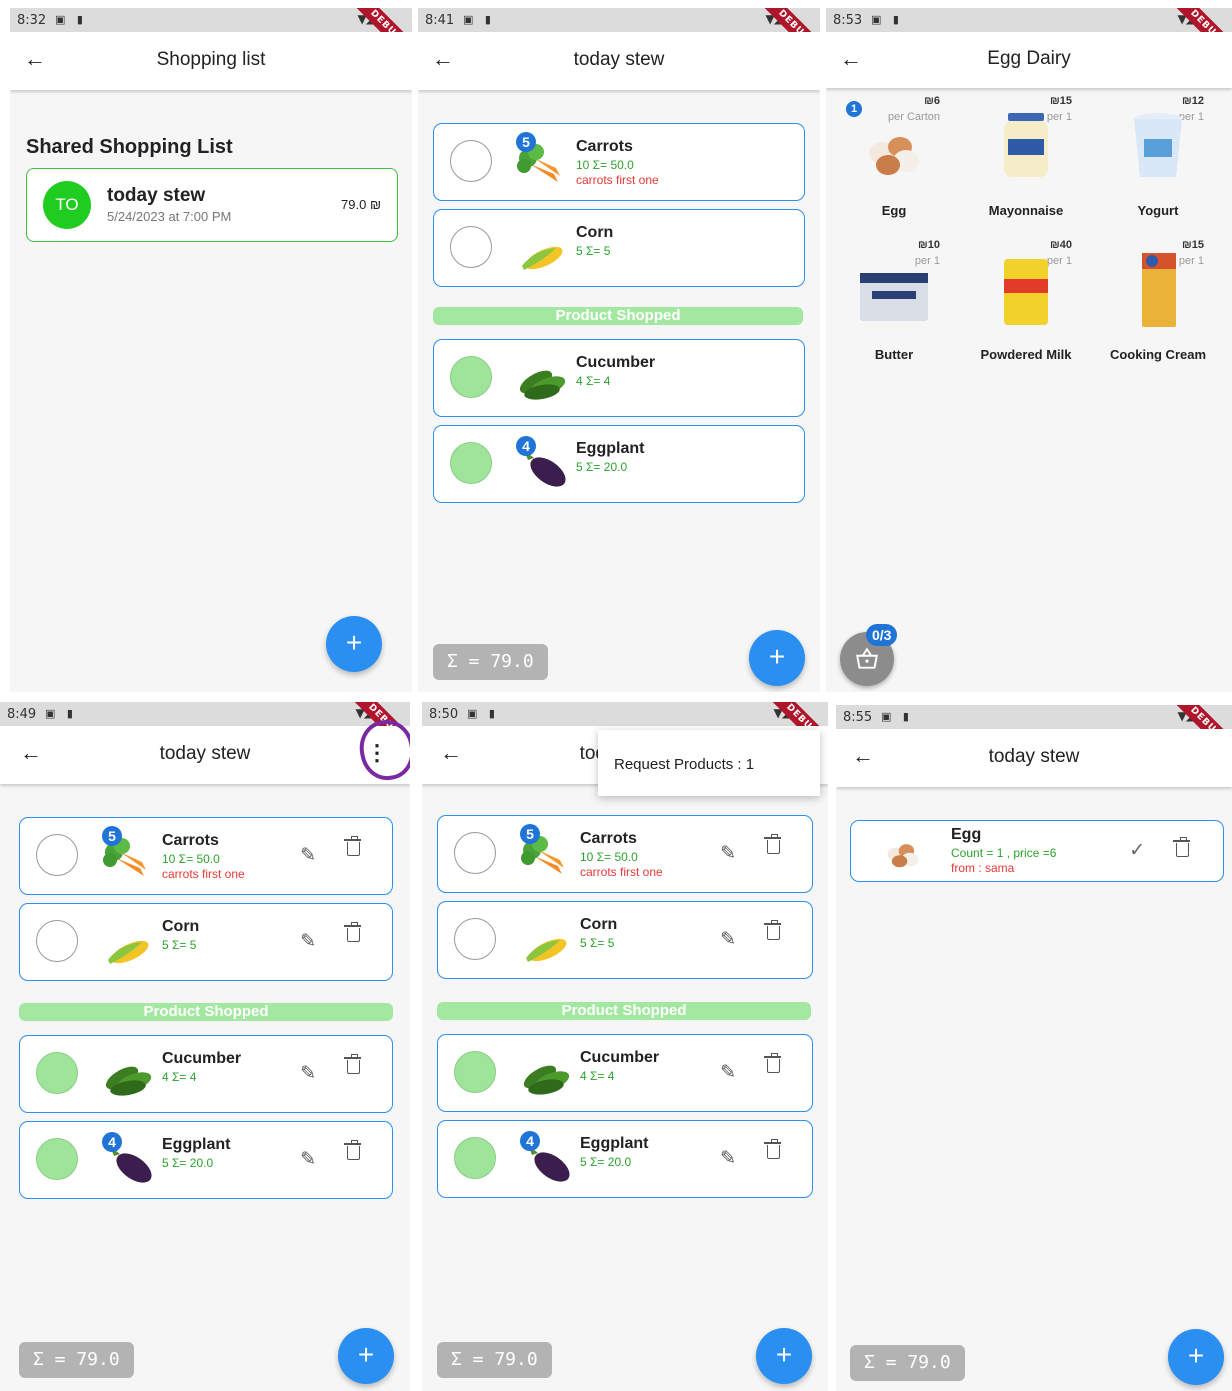  What do you see at coordinates (211, 61) in the screenshot?
I see `app-bar: ← Shopping list` at bounding box center [211, 61].